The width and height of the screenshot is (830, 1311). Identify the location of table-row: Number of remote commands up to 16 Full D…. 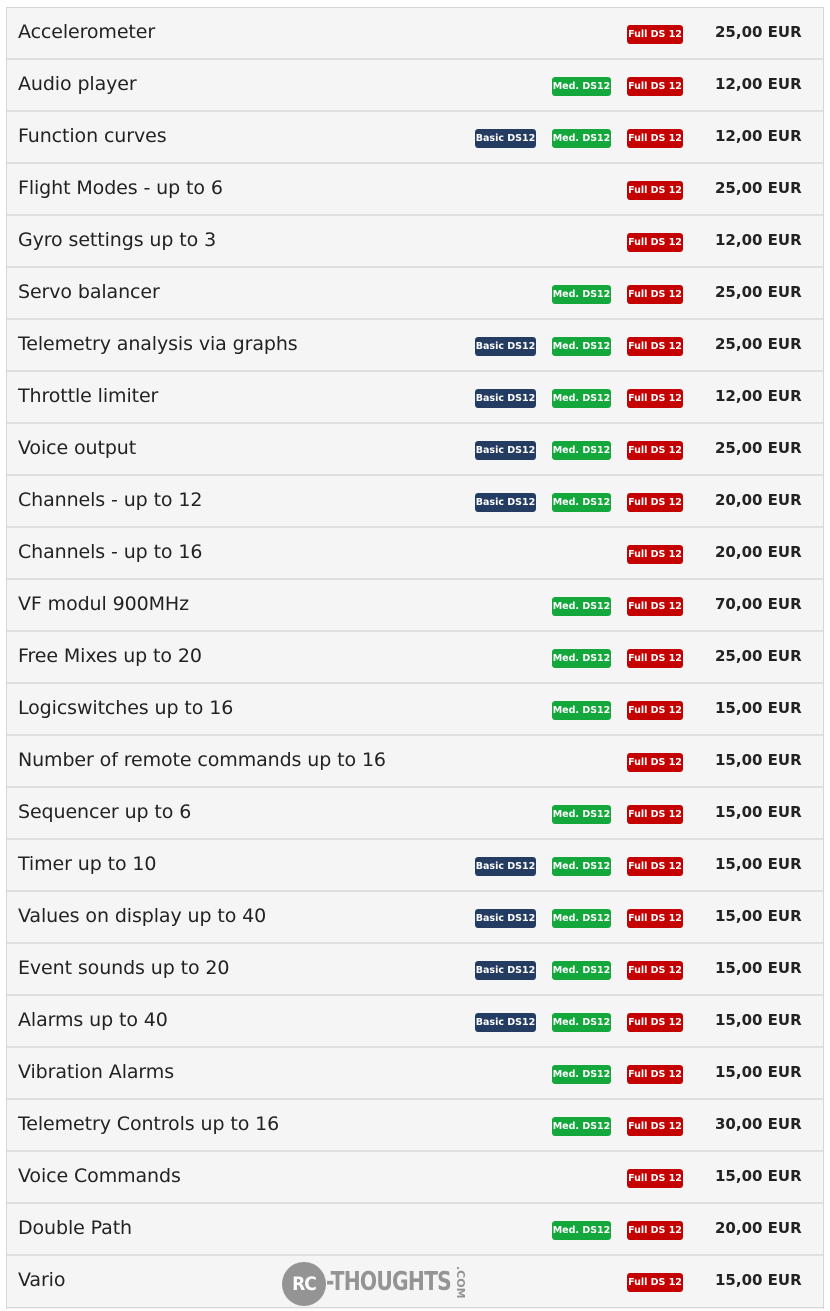
(415, 762).